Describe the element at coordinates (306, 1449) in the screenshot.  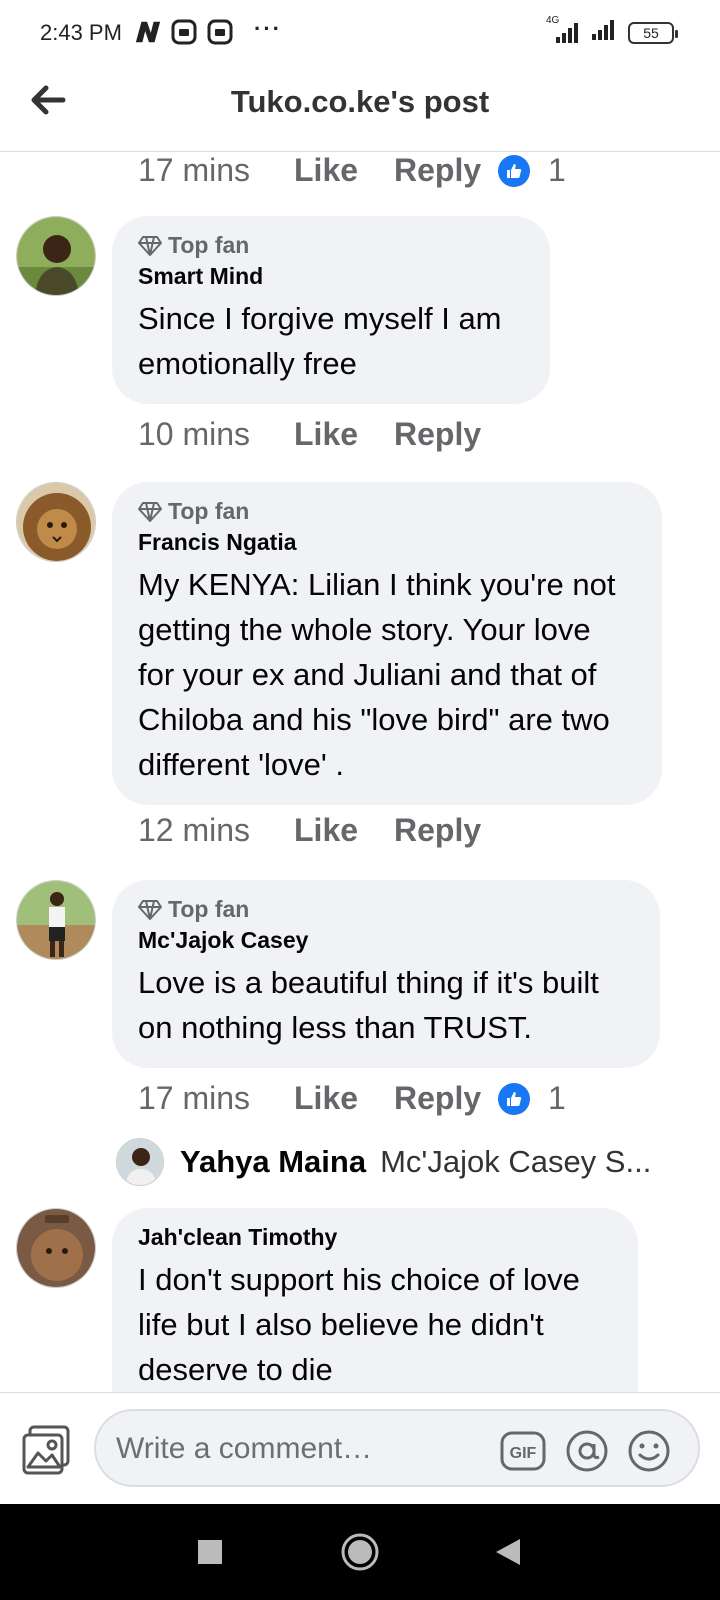
I see `comment-input` at that location.